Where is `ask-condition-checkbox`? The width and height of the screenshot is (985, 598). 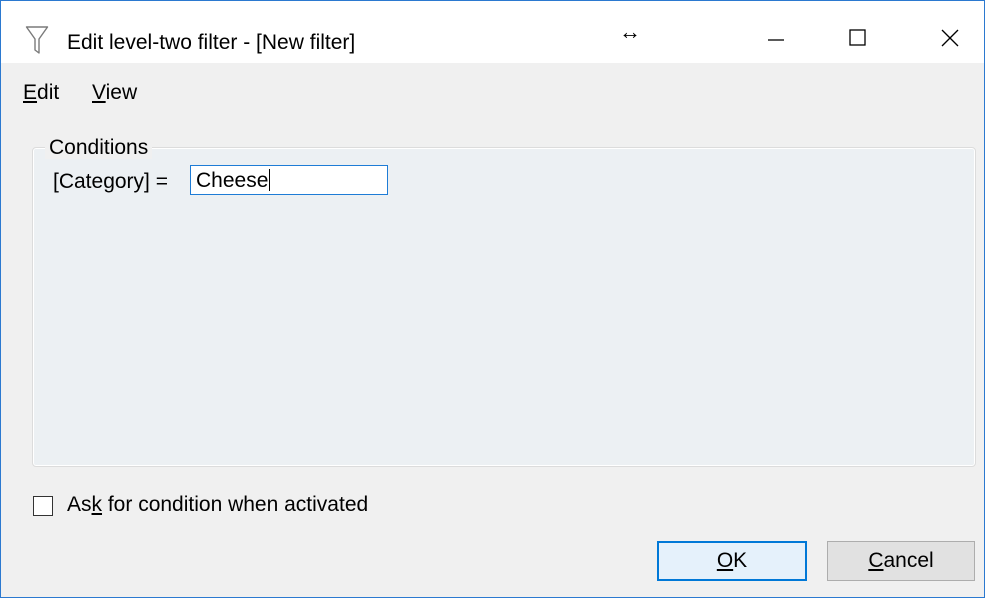 ask-condition-checkbox is located at coordinates (43, 506).